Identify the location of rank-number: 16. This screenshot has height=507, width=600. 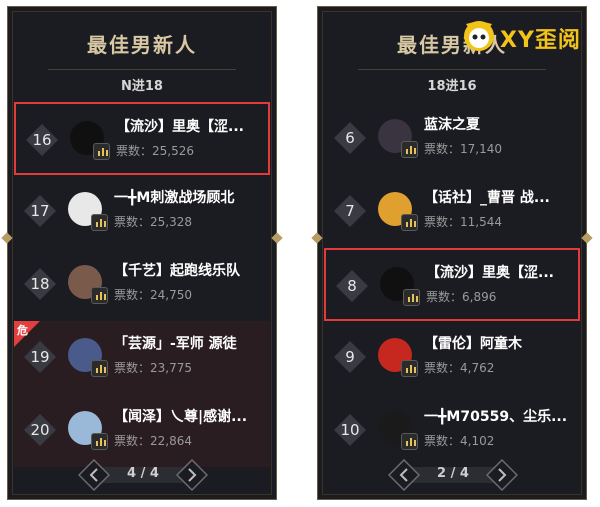
(42, 140).